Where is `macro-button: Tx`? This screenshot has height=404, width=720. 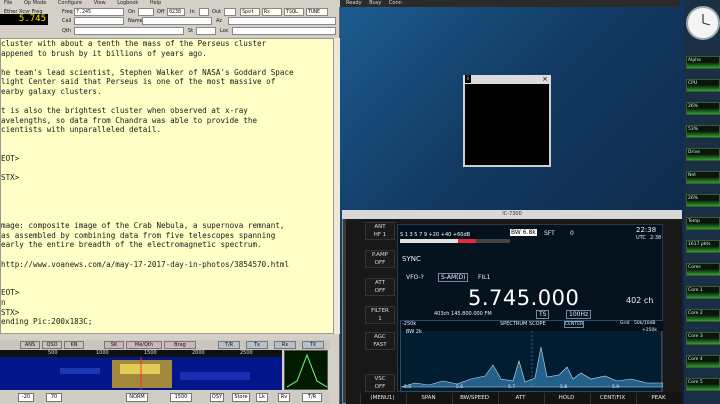 macro-button: Tx is located at coordinates (257, 345).